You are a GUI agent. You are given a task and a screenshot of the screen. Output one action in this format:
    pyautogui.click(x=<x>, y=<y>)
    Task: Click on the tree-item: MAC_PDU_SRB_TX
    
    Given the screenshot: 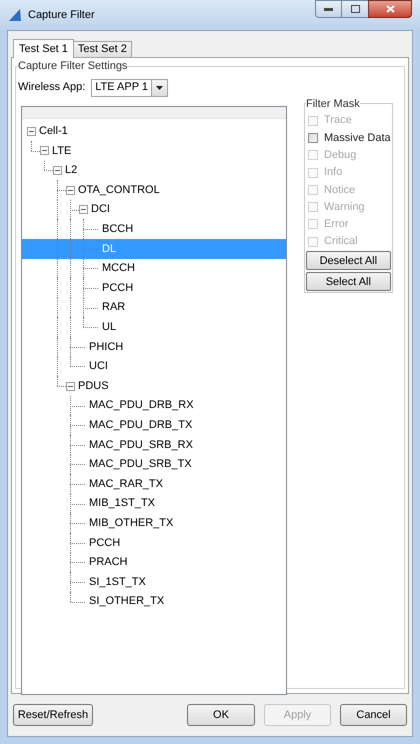 What is the action you would take?
    pyautogui.click(x=140, y=464)
    